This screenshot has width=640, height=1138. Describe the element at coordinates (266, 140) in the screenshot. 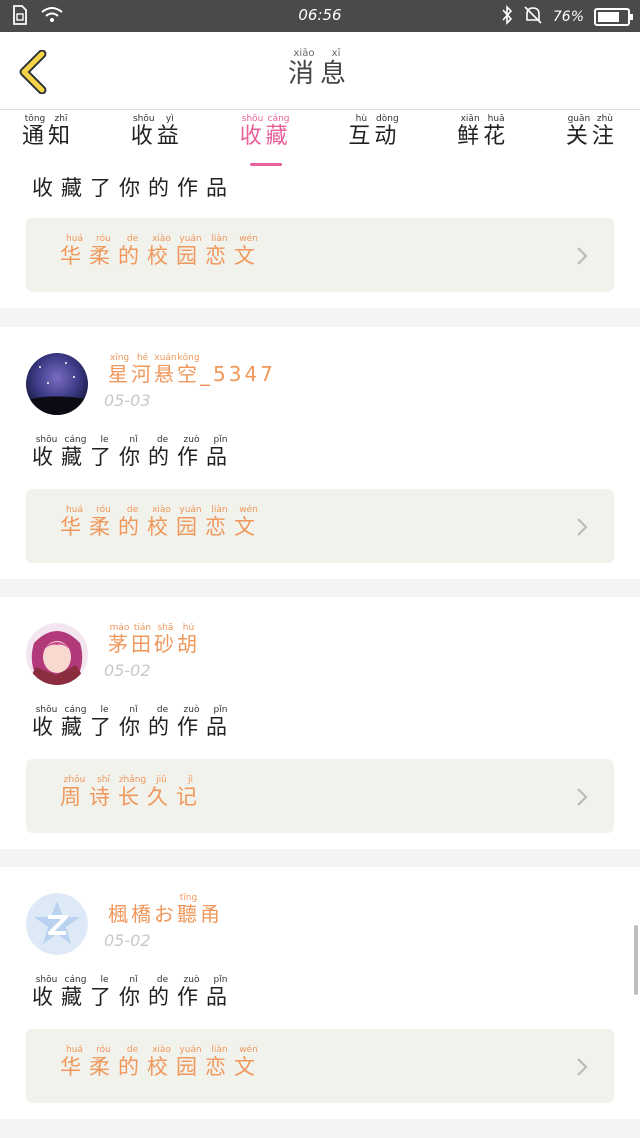

I see `tab-favorites: 收shōu藏cáng` at that location.